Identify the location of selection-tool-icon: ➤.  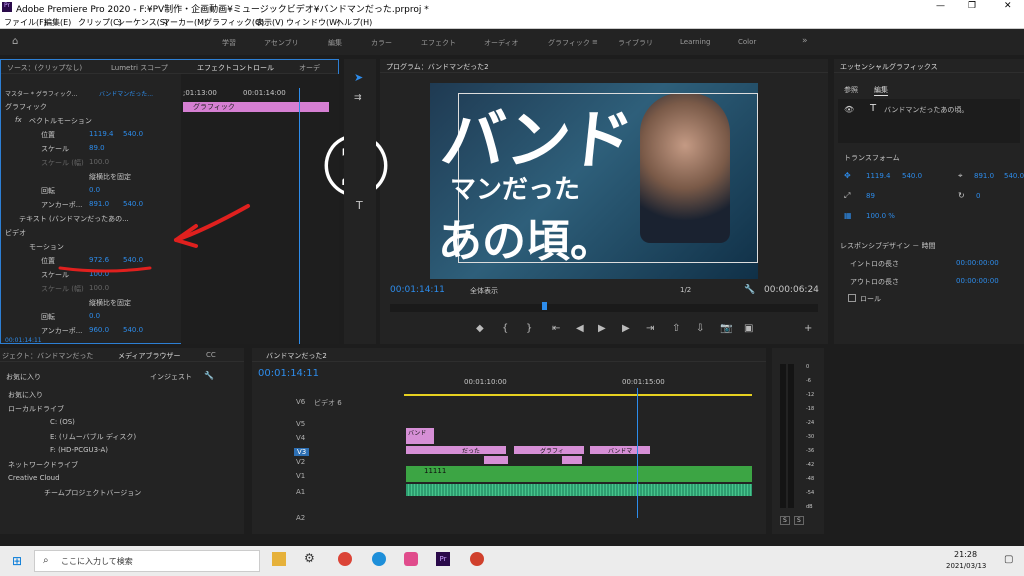
(358, 77).